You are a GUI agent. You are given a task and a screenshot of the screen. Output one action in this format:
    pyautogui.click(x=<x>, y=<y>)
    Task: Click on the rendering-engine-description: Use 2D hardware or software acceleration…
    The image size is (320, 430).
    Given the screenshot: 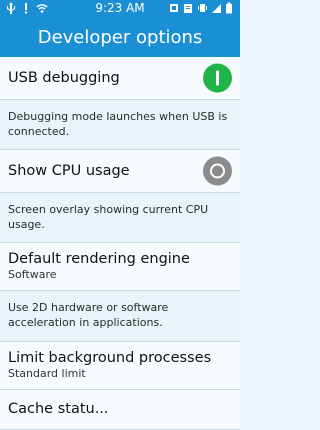 What is the action you would take?
    pyautogui.click(x=120, y=316)
    